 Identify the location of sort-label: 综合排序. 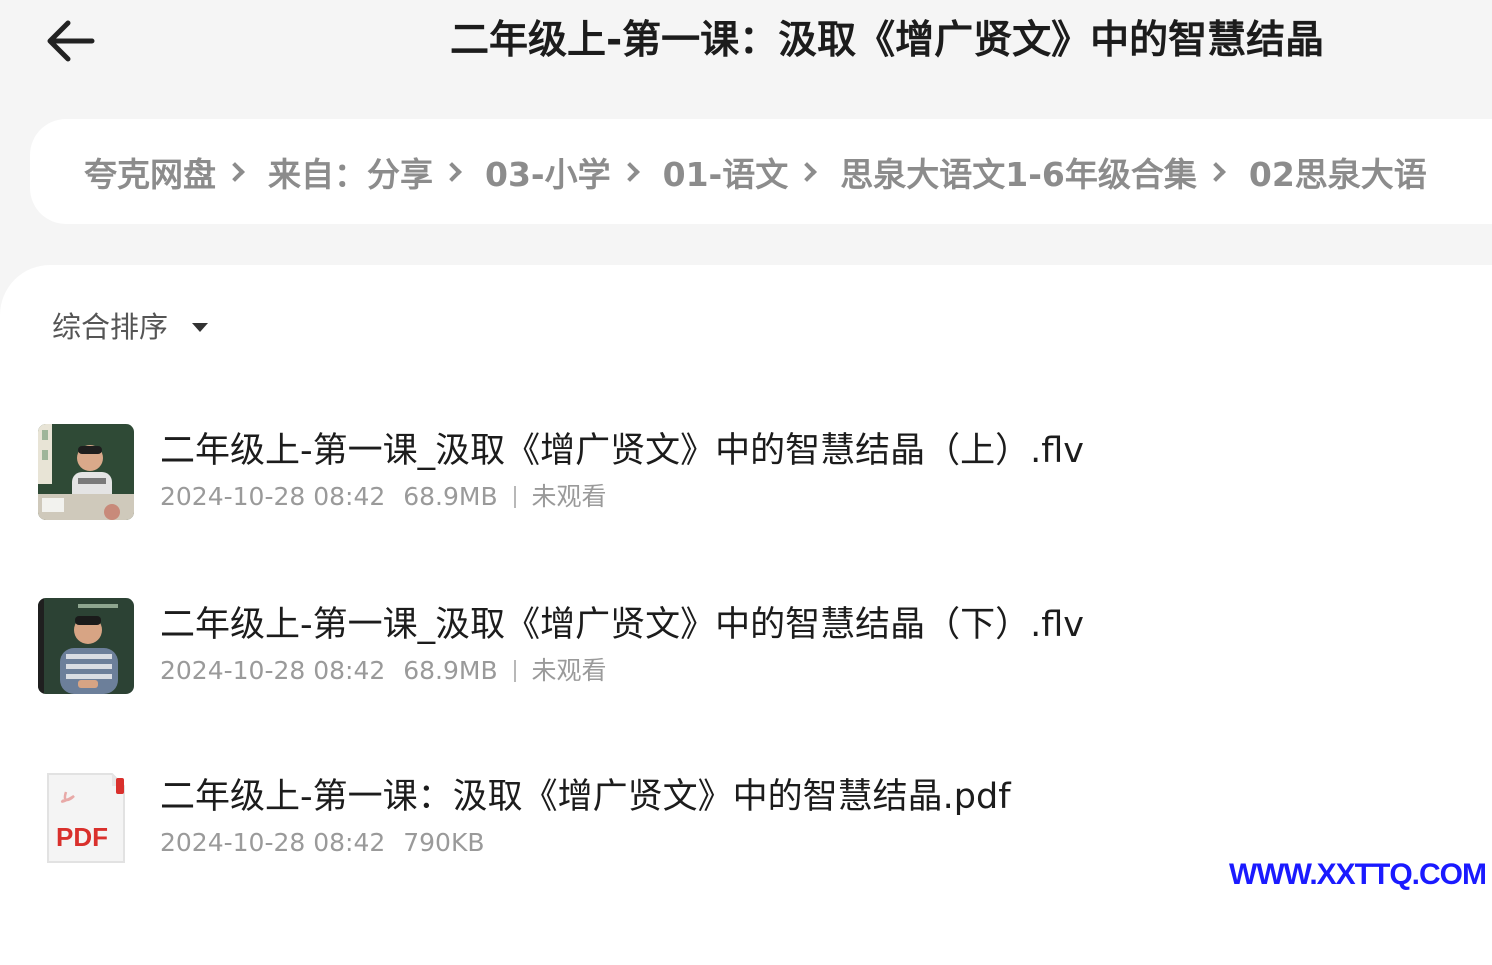
(110, 327).